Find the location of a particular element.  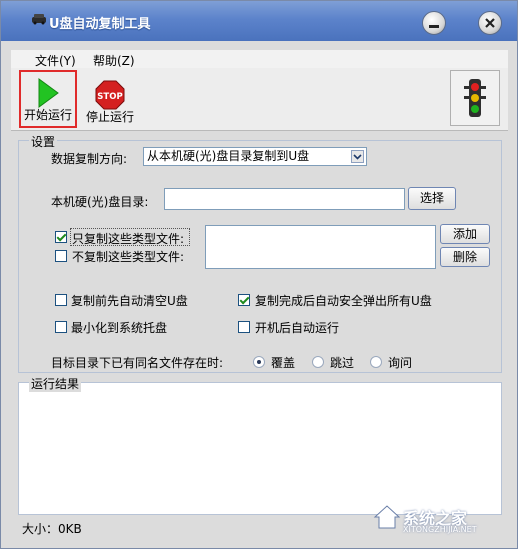

close-button is located at coordinates (490, 23).